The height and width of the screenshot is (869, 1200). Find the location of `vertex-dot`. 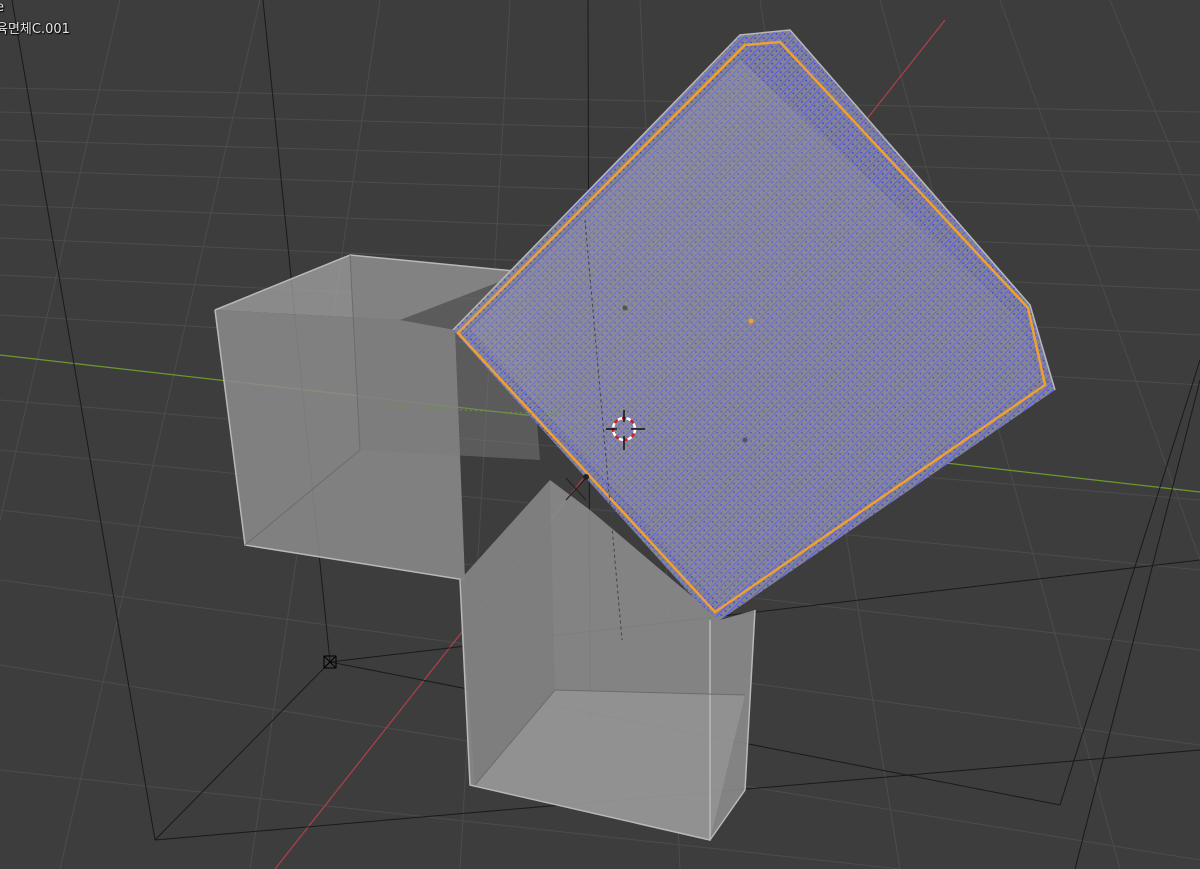

vertex-dot is located at coordinates (586, 477).